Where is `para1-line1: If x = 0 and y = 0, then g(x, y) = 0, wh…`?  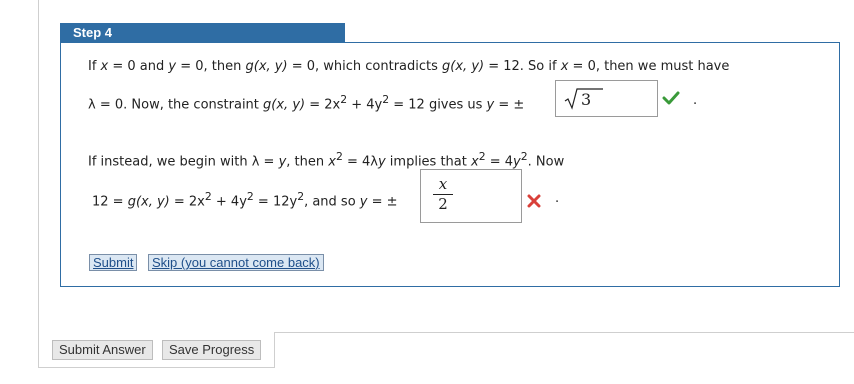
para1-line1: If x = 0 and y = 0, then g(x, y) = 0, wh… is located at coordinates (409, 66).